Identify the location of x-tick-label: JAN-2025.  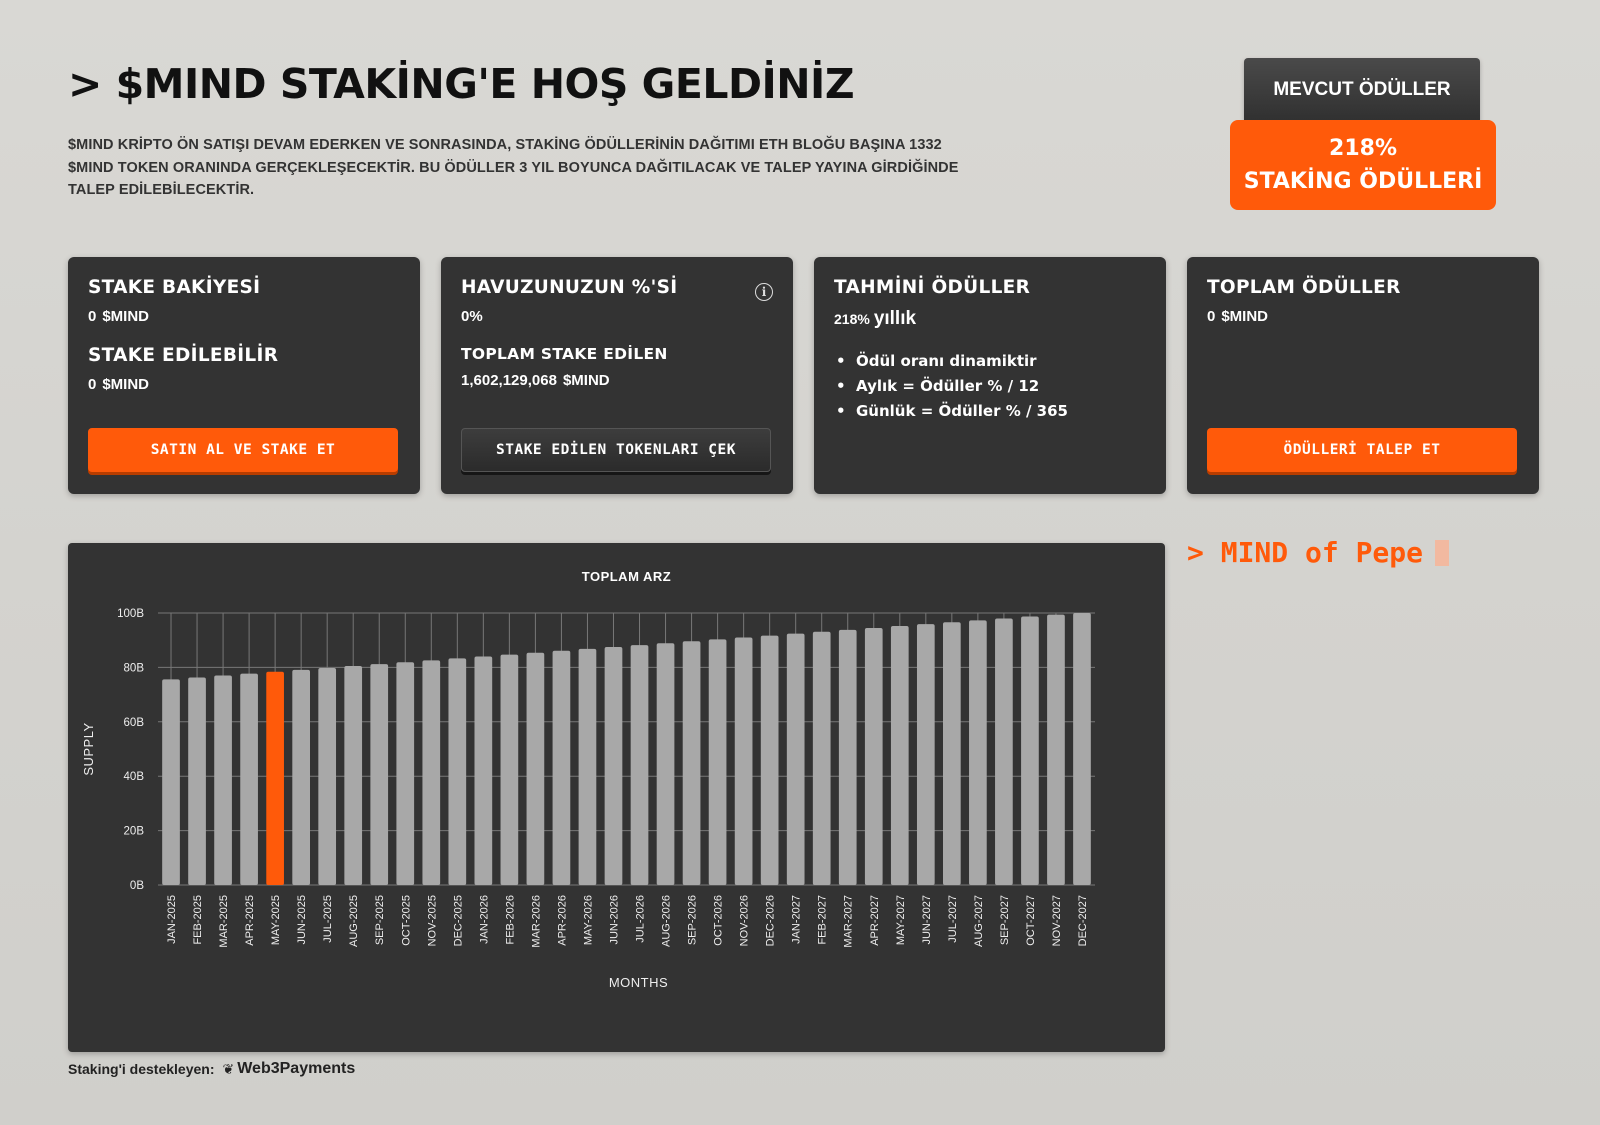
(172, 919).